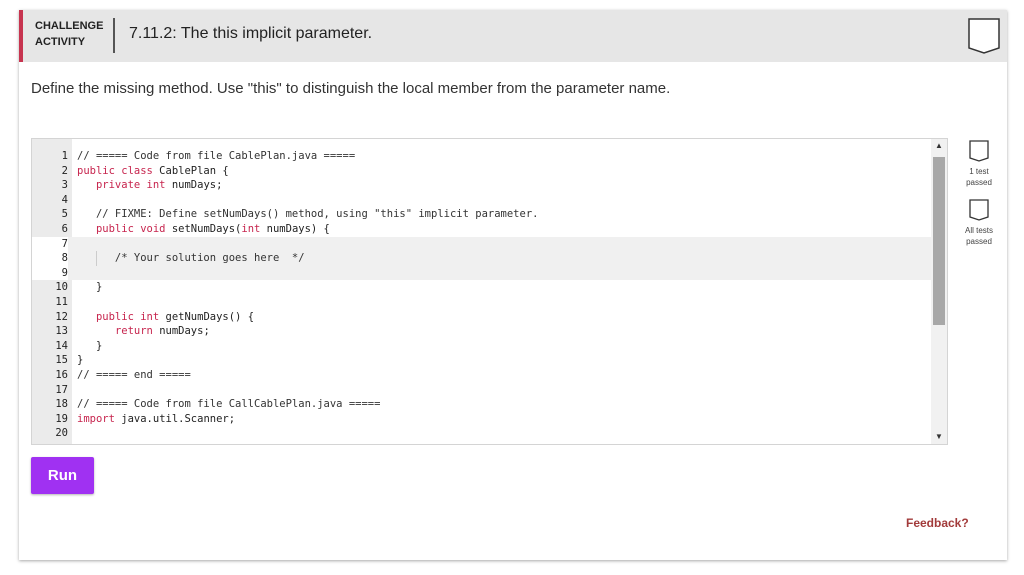 The image size is (1024, 575). I want to click on activity-title: 7.11.2: The this implicit parameter., so click(251, 33).